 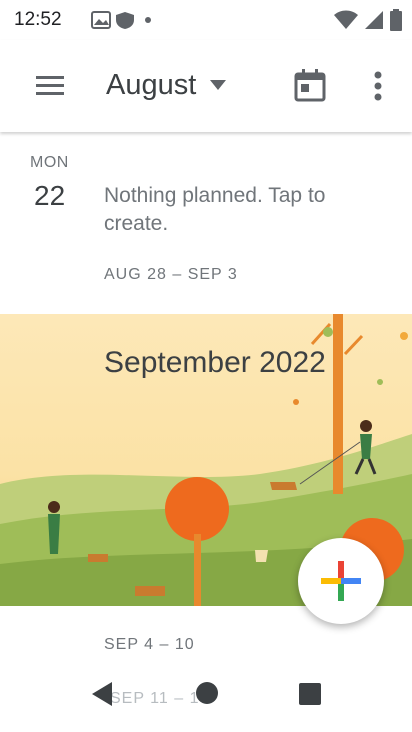 I want to click on photos-icon, so click(x=101, y=20).